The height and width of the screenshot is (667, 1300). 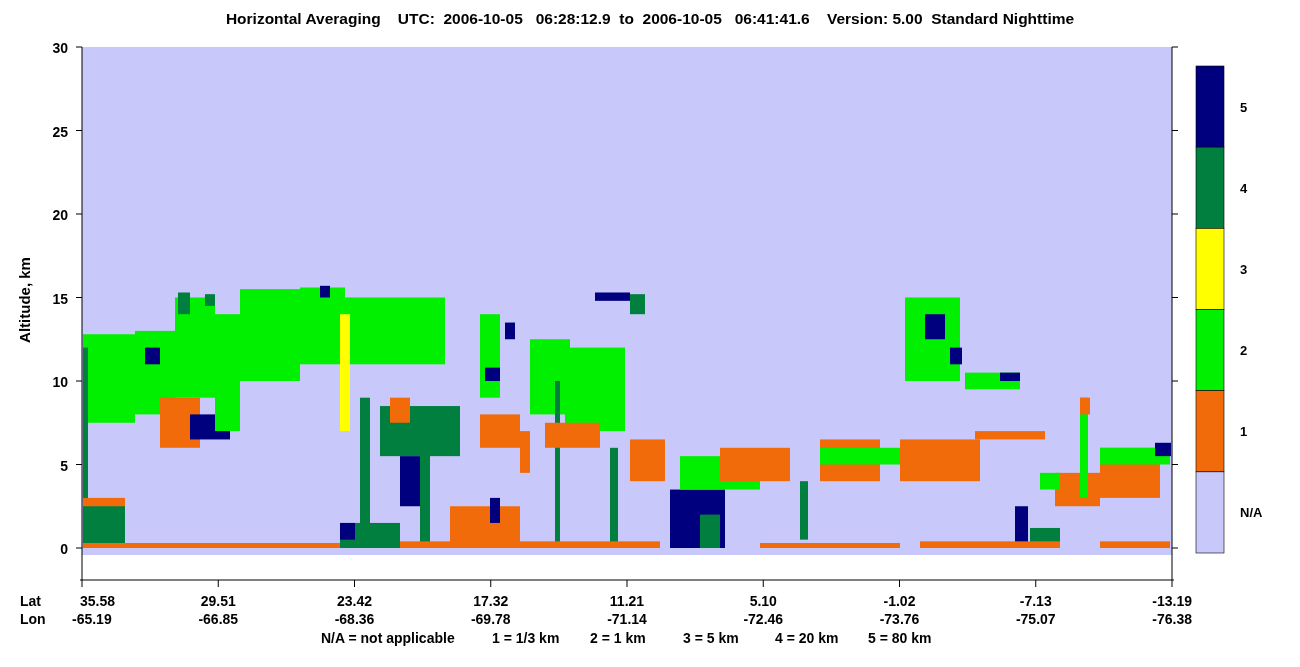 I want to click on y-tick-label: 15, so click(x=60, y=298).